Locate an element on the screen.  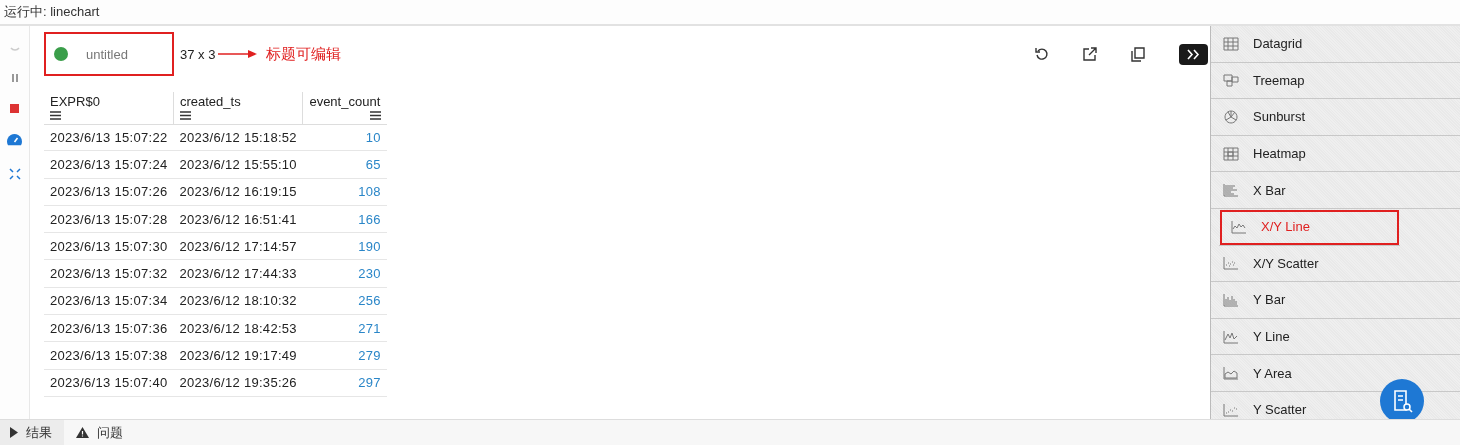
status-dot is located at coordinates (61, 54).